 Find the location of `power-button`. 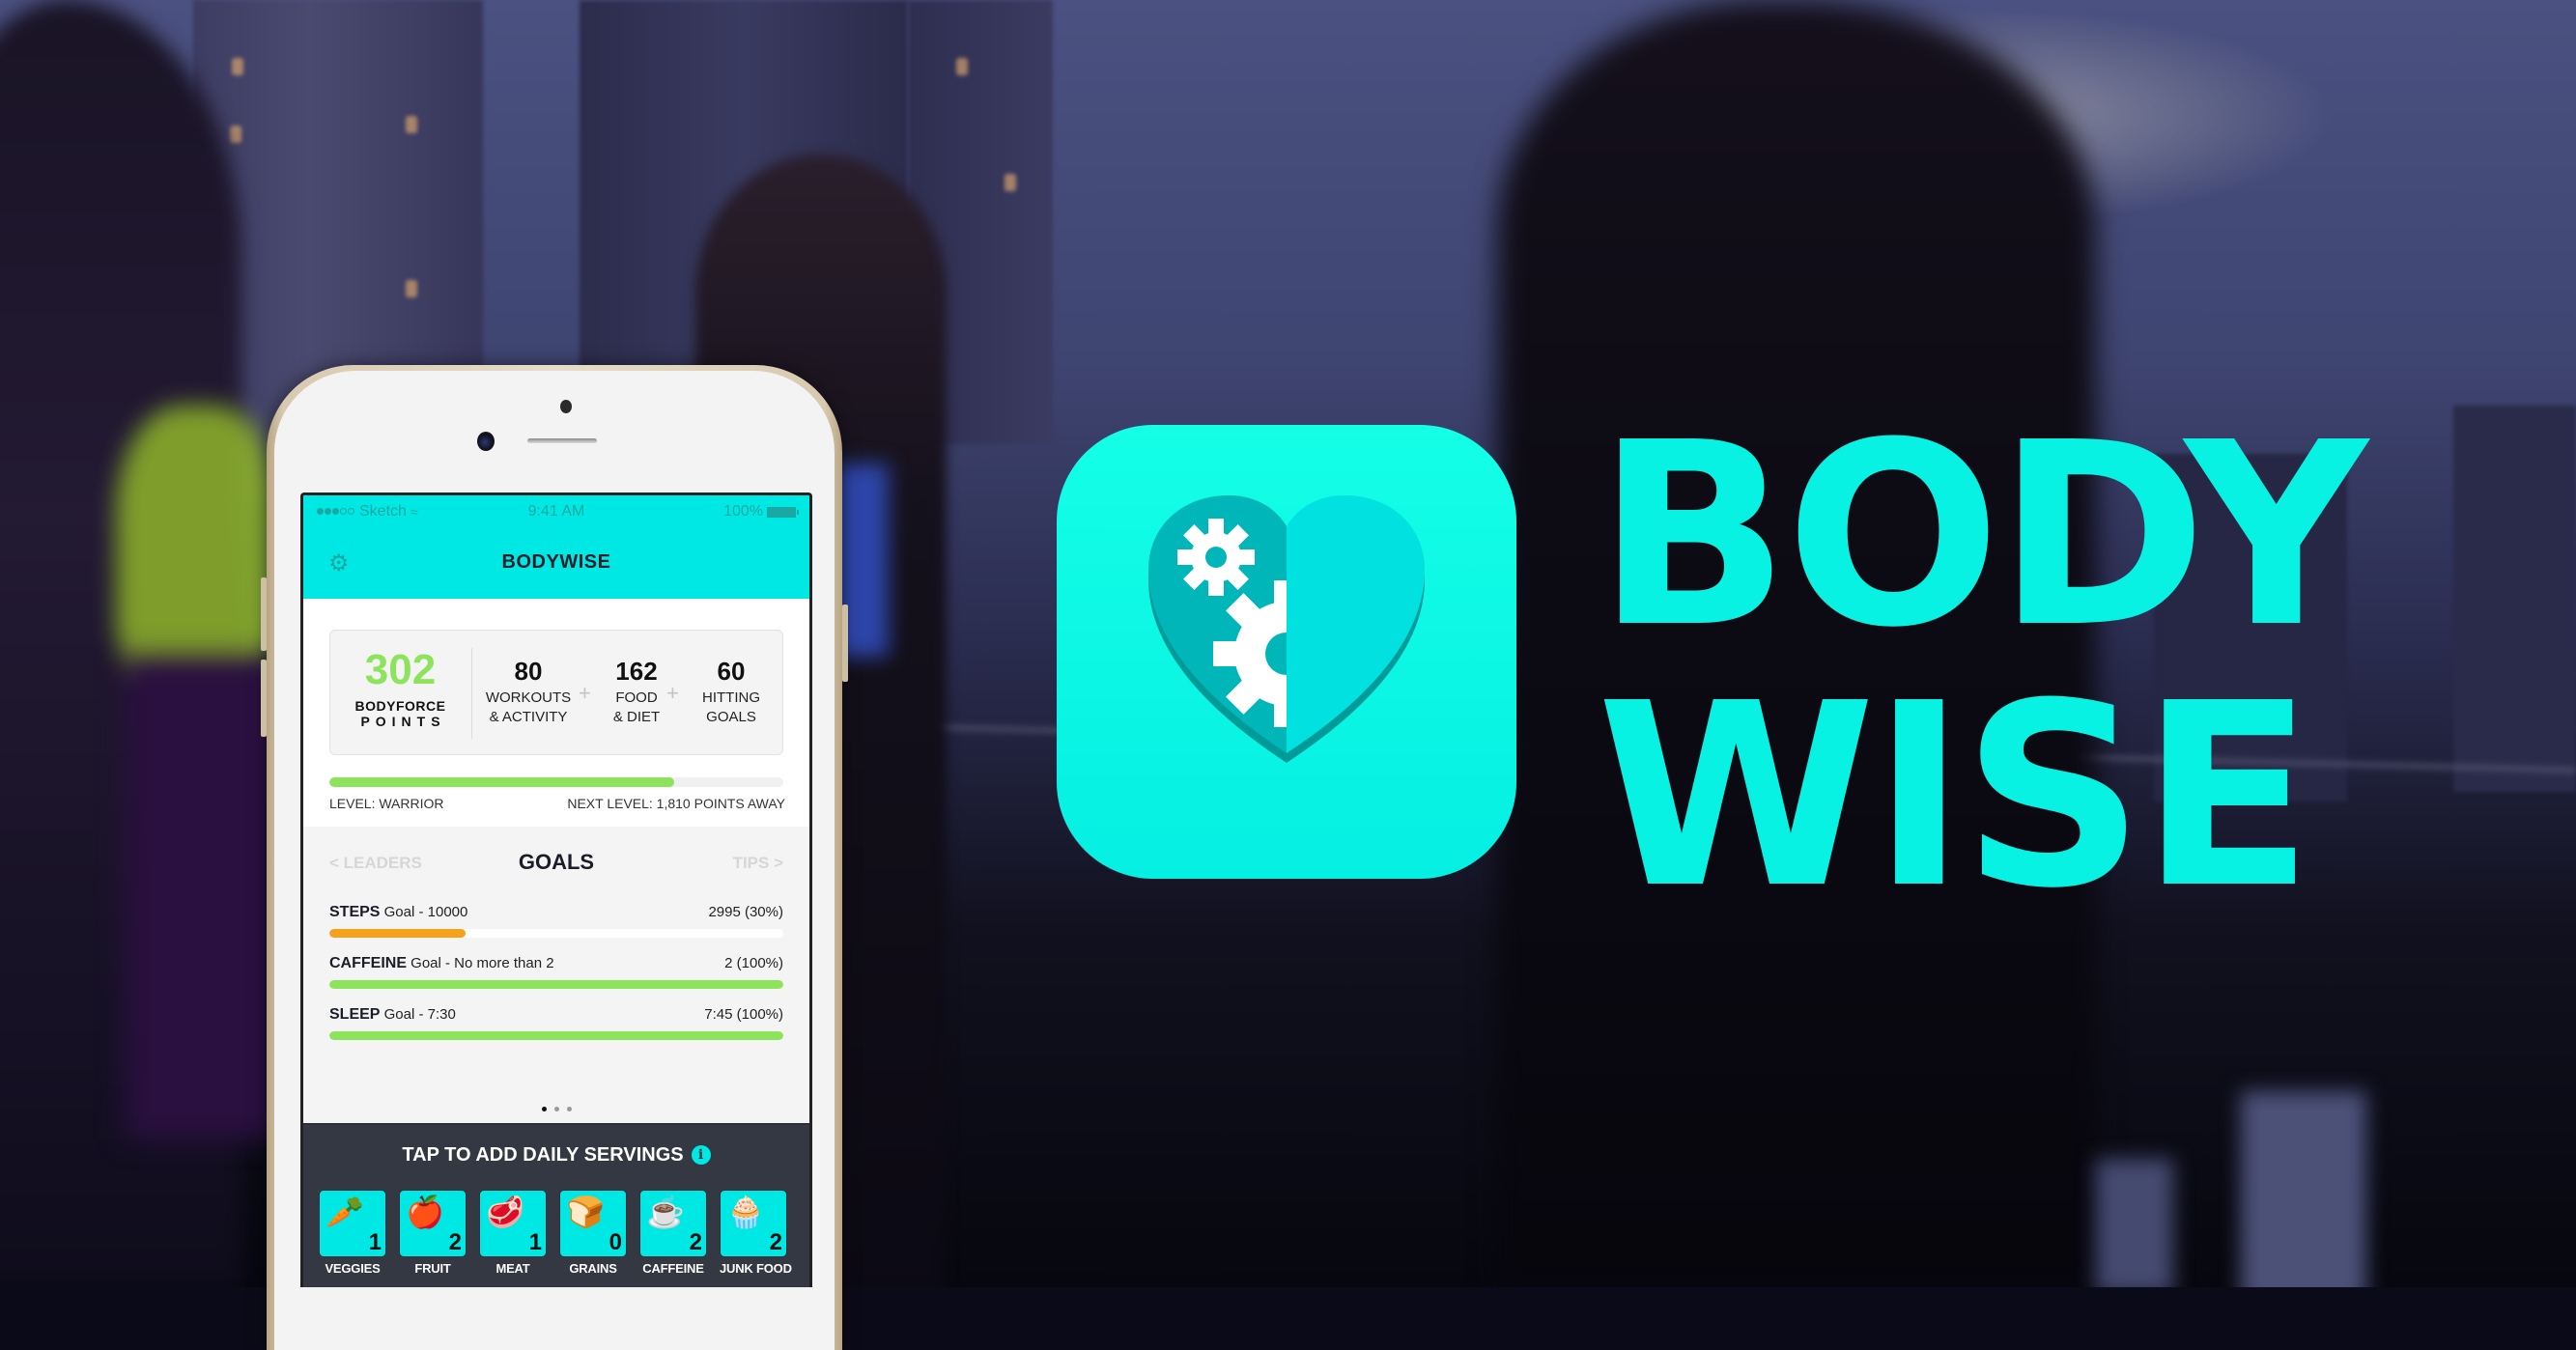

power-button is located at coordinates (845, 643).